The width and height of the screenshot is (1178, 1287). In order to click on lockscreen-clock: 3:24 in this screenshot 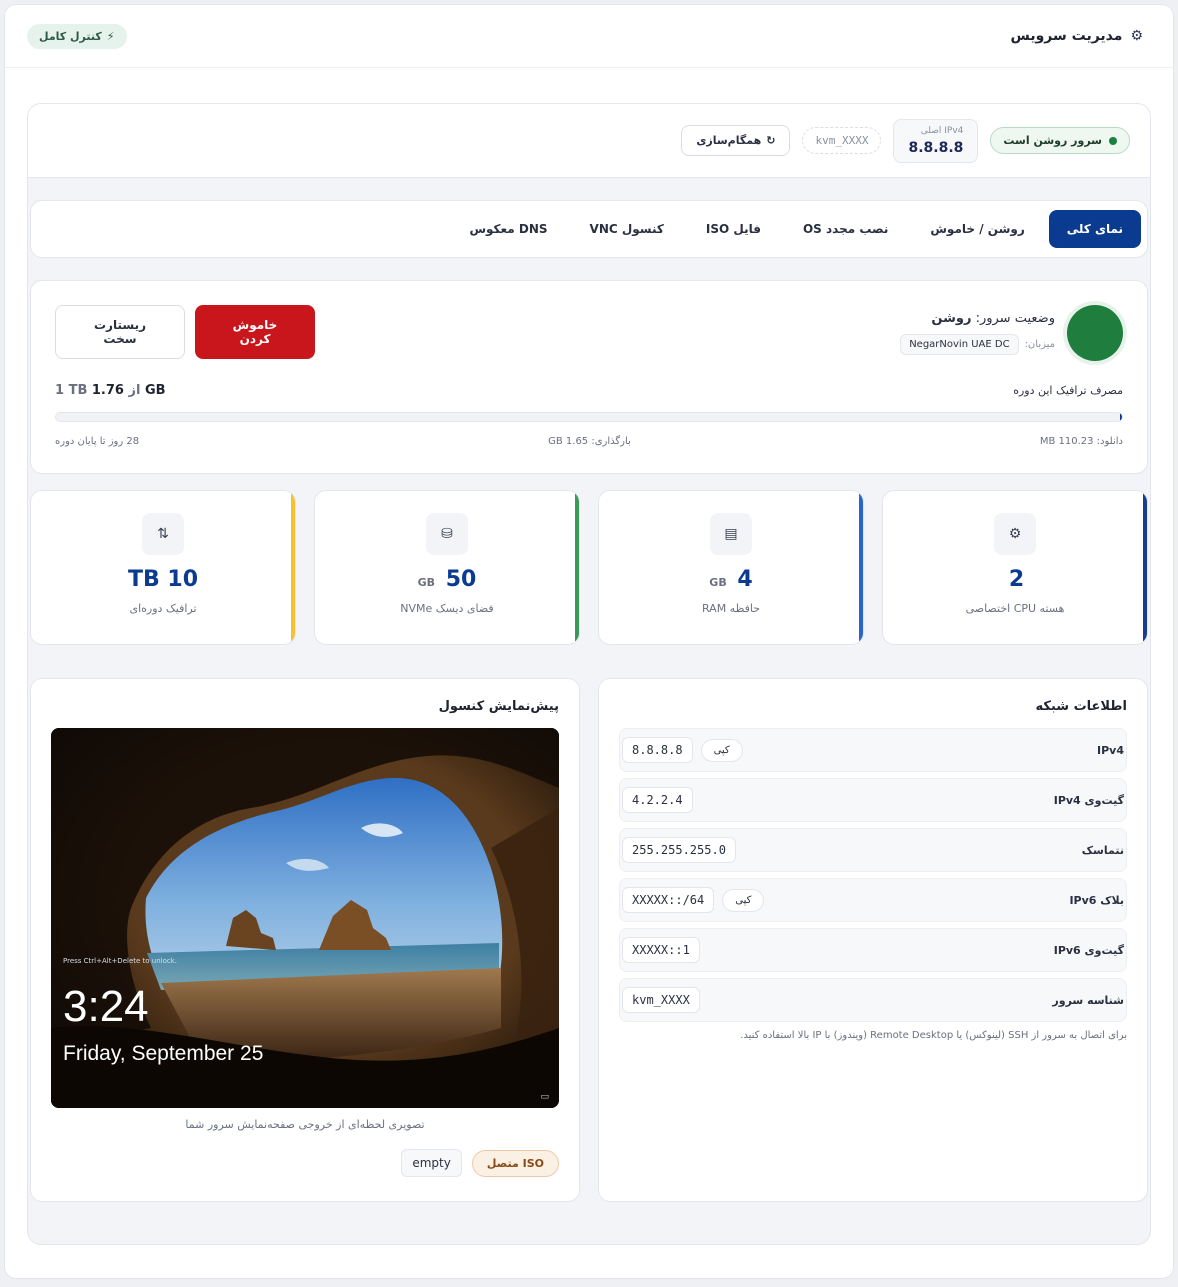, I will do `click(106, 1006)`.